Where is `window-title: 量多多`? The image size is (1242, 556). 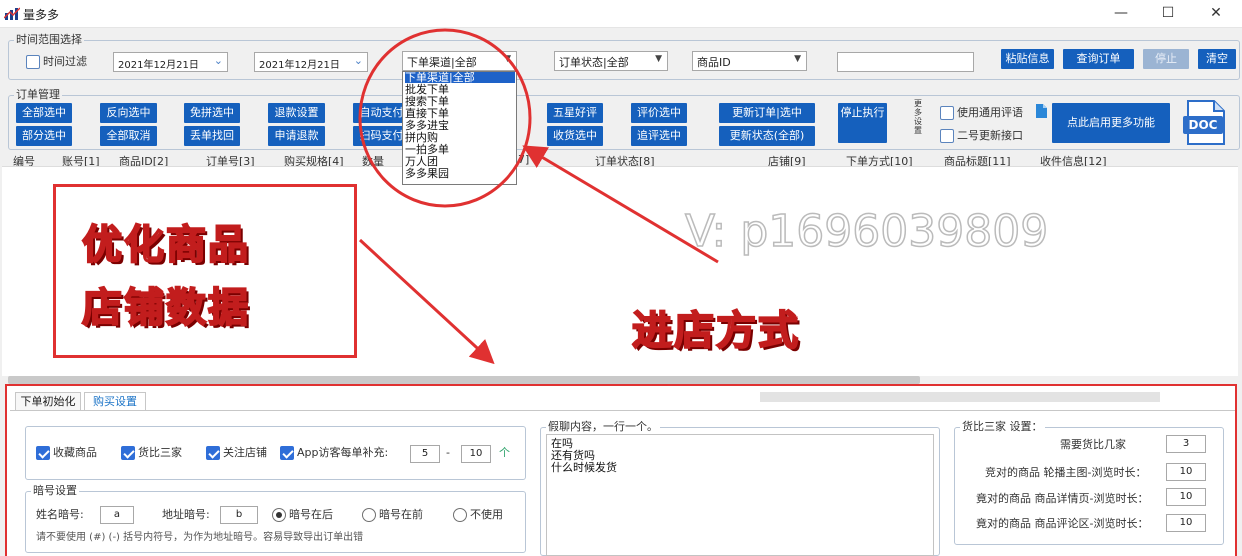 window-title: 量多多 is located at coordinates (41, 15).